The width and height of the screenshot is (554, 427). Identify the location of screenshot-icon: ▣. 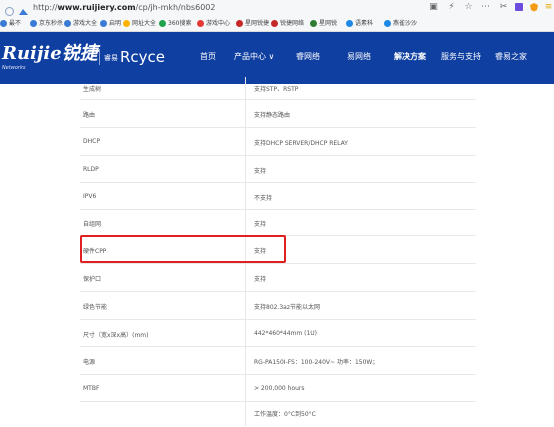
(433, 7).